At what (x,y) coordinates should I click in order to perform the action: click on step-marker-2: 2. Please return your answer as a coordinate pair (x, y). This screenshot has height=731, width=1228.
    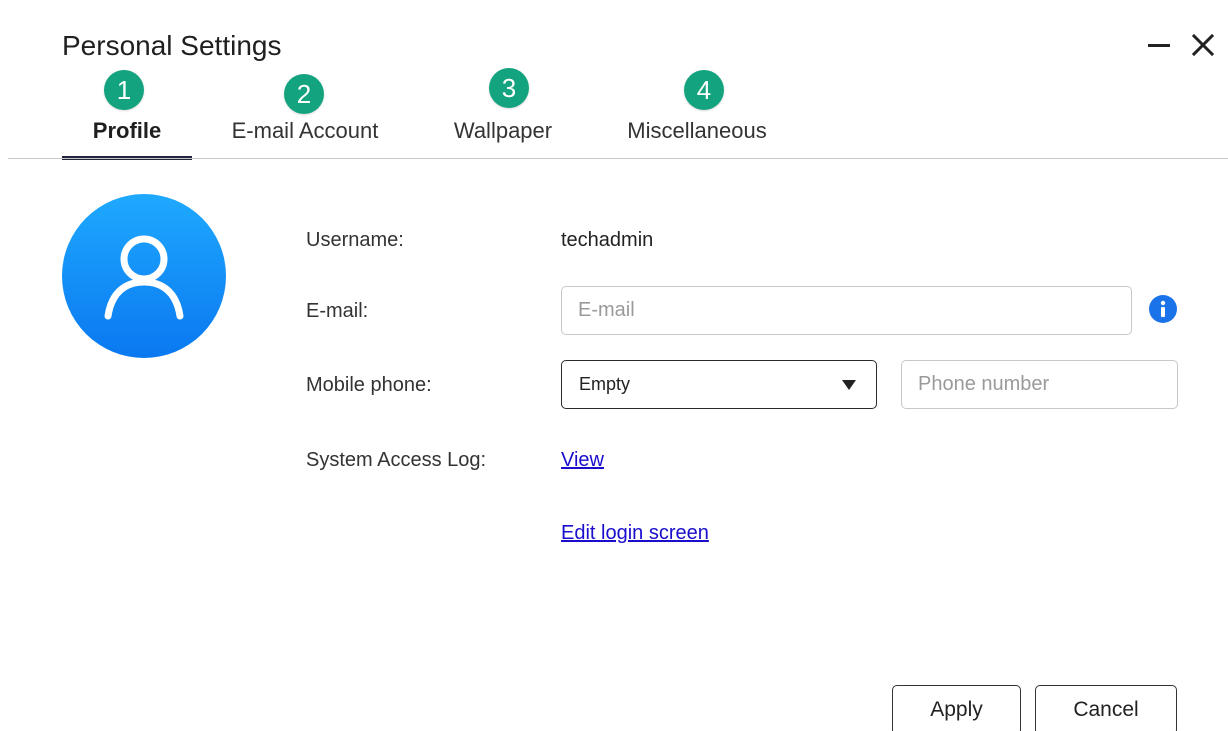
    Looking at the image, I should click on (304, 94).